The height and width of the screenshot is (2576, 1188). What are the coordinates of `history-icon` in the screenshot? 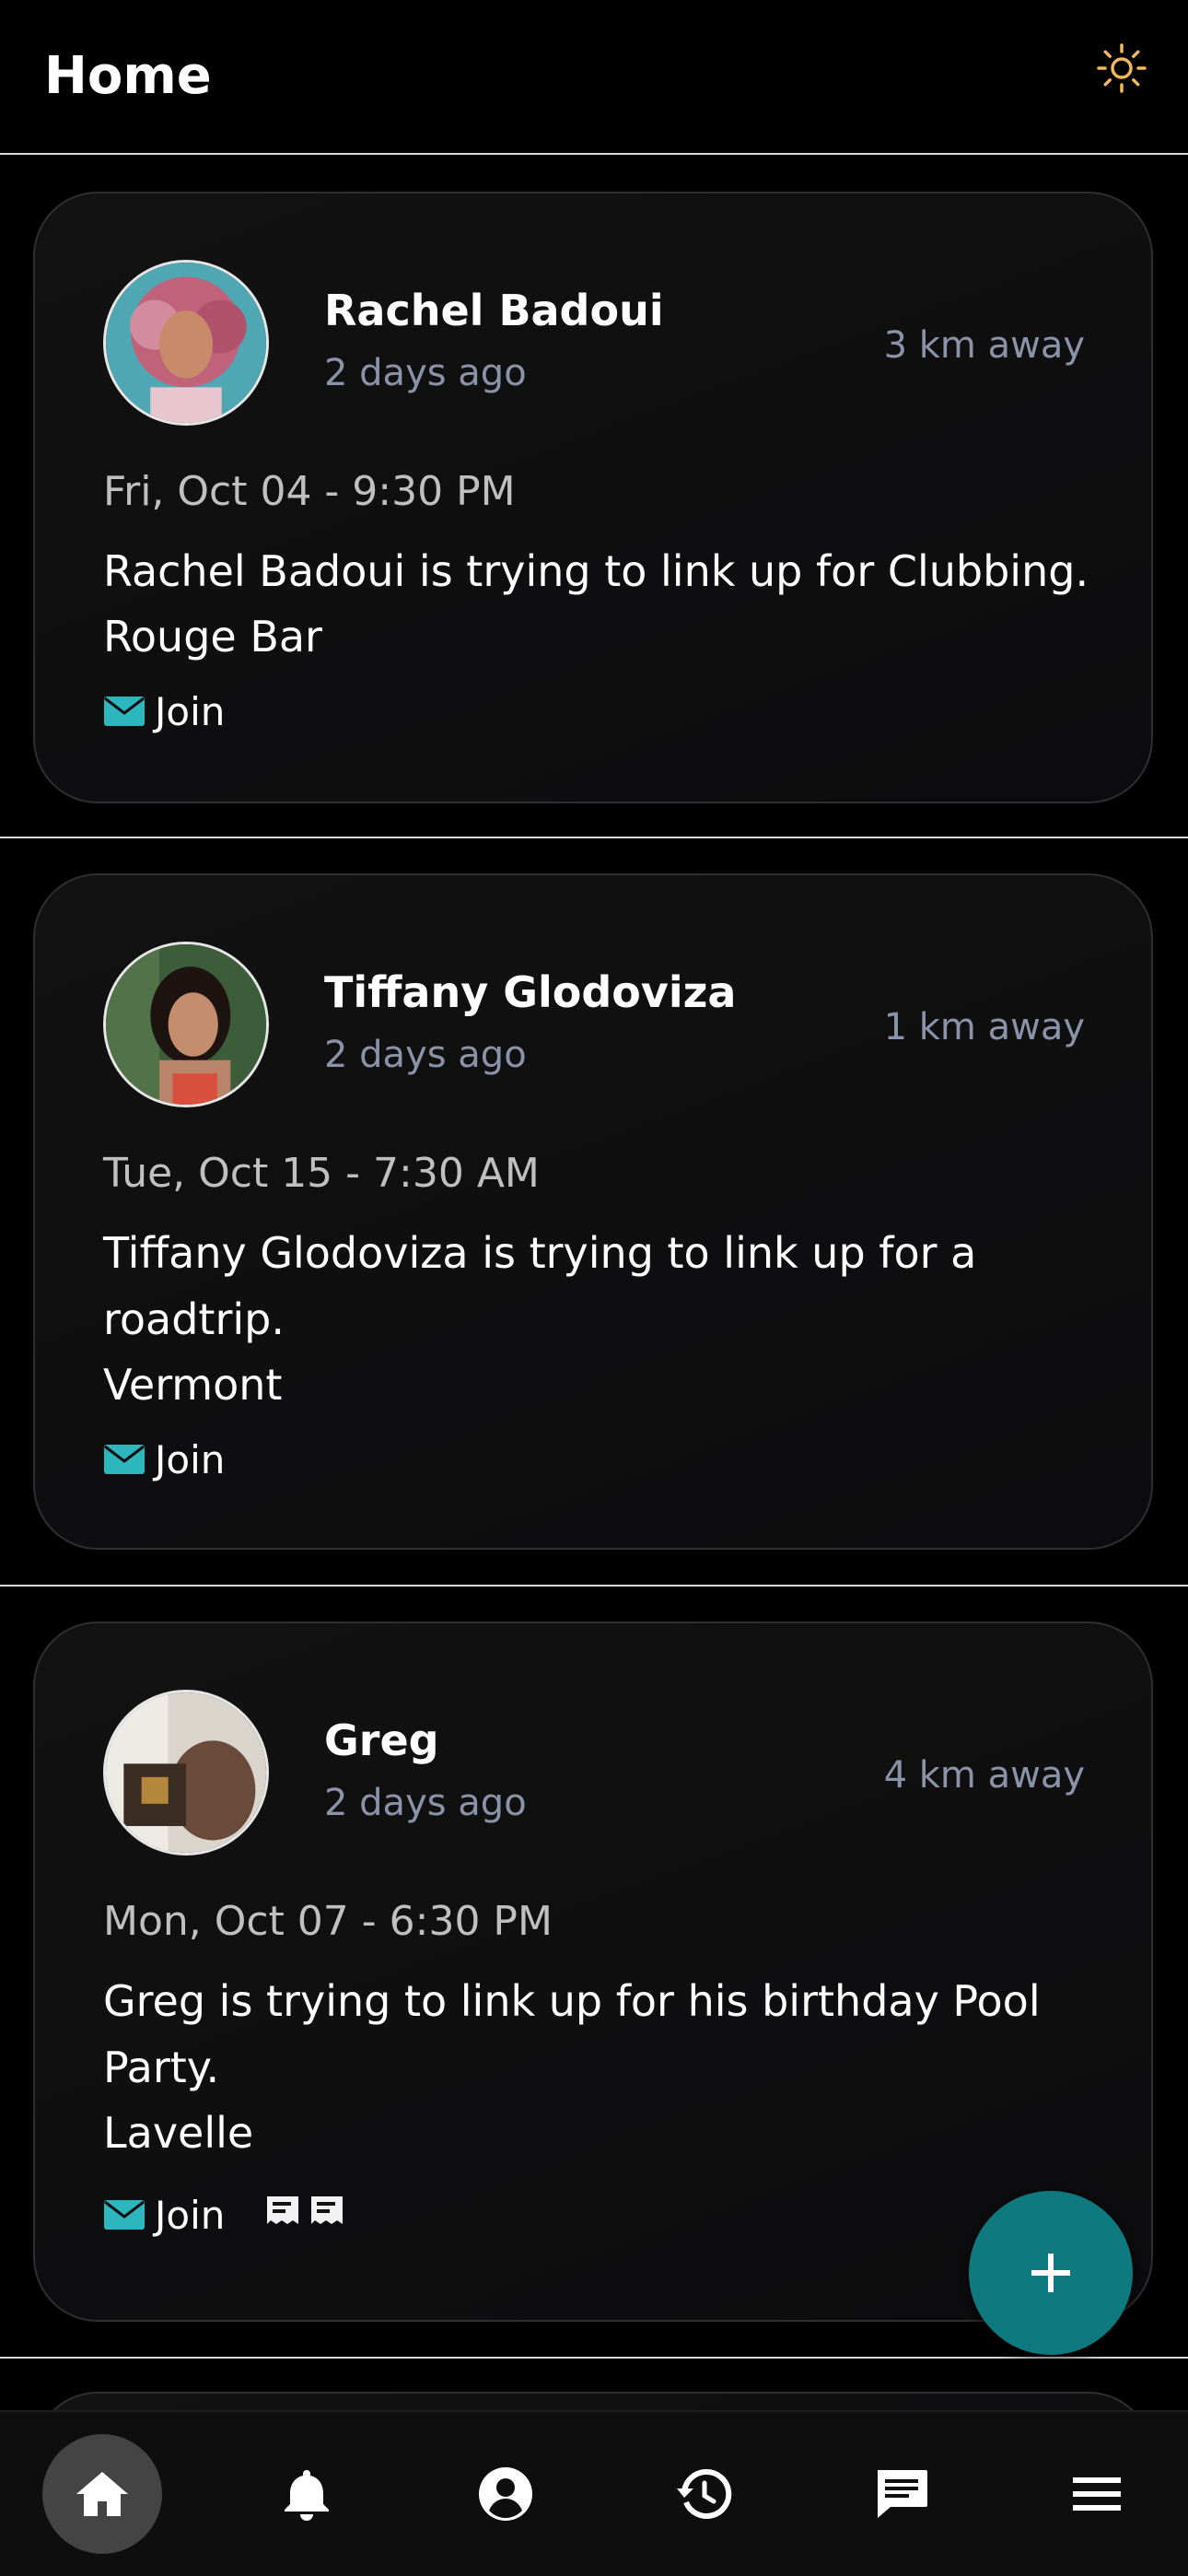 It's located at (705, 2493).